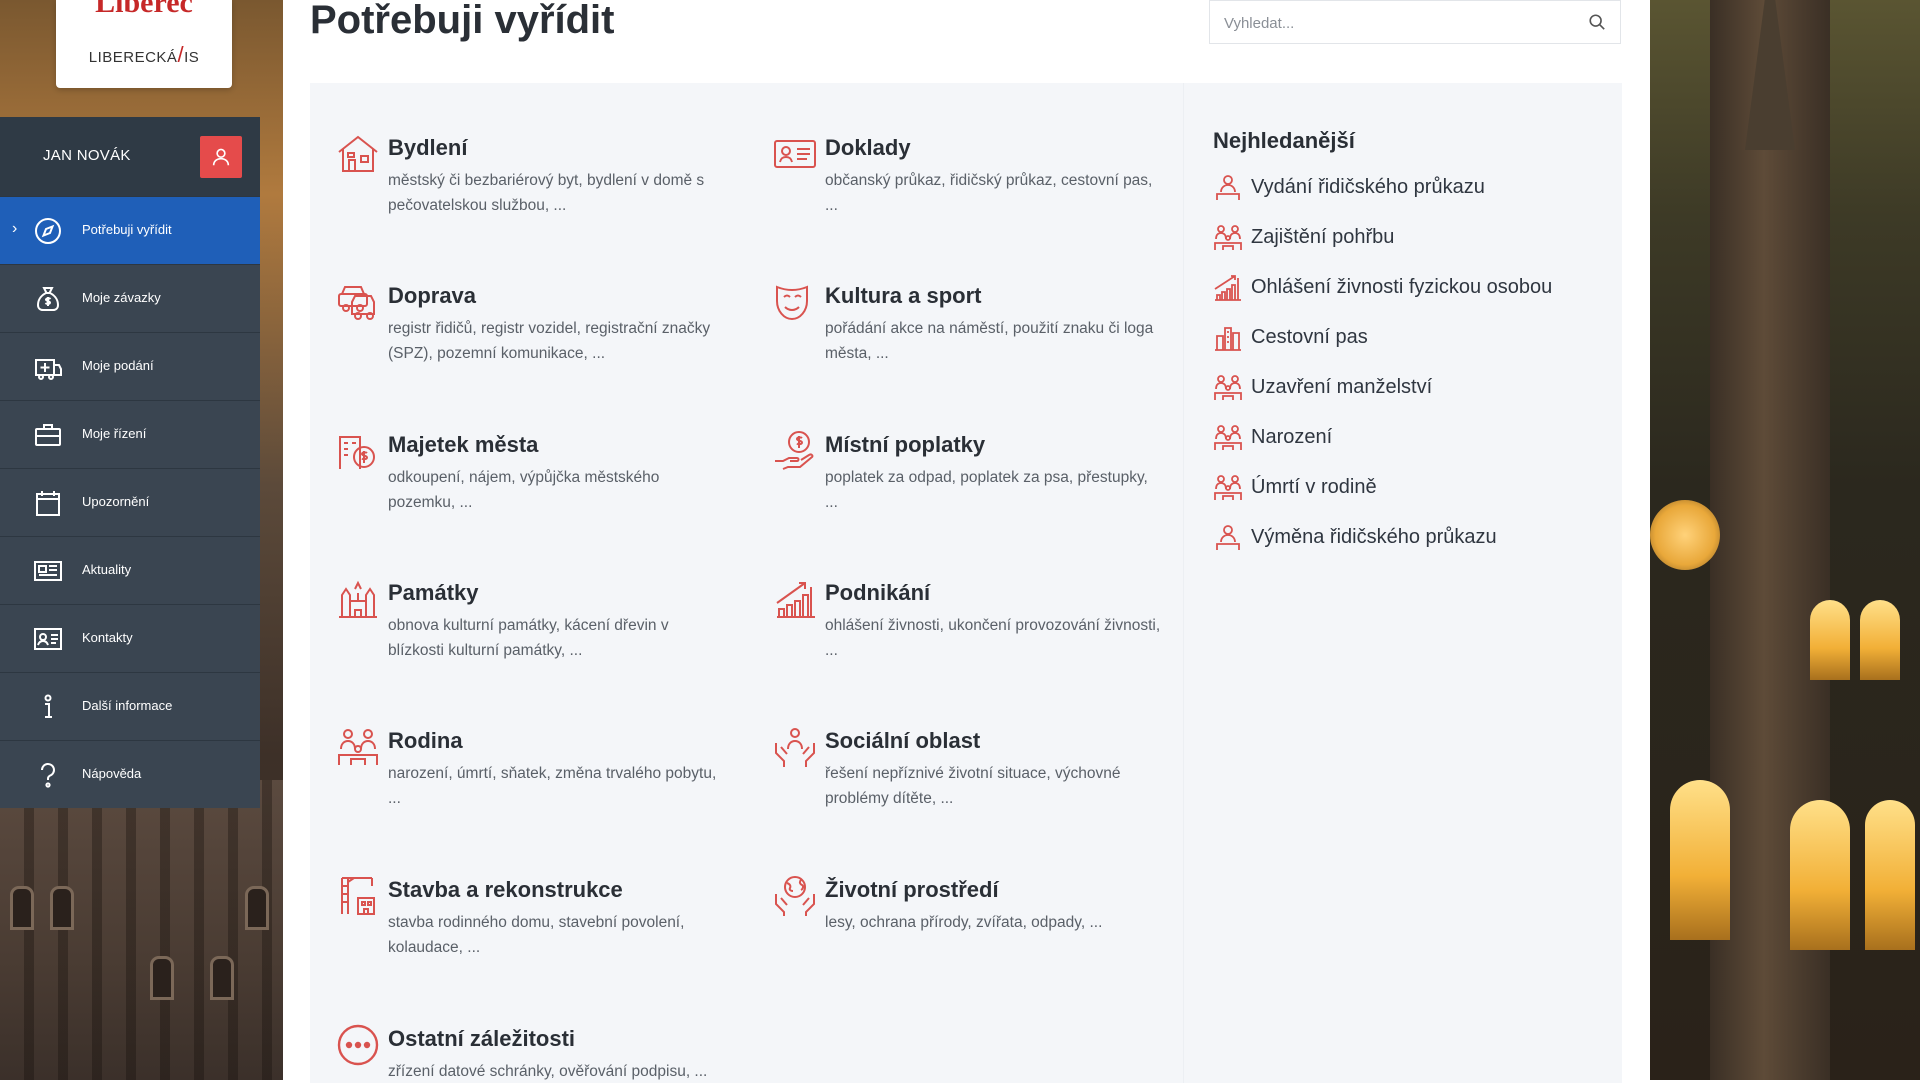 This screenshot has width=1920, height=1084. I want to click on sidebar-item-napoveda: Nápověda, so click(130, 774).